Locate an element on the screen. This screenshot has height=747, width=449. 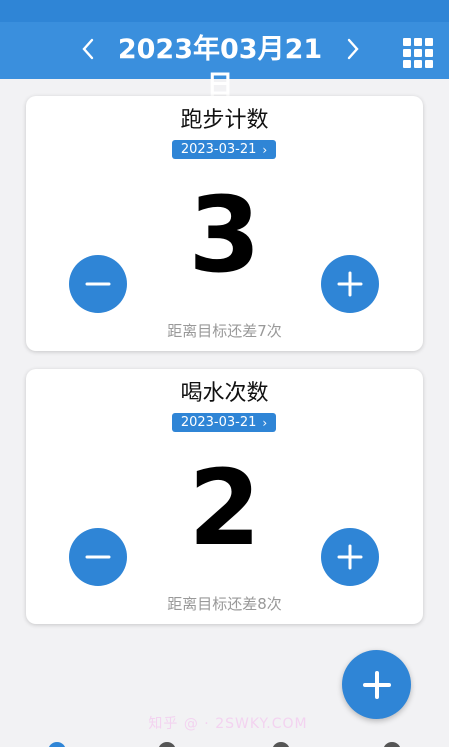
app-header: 2023年03月21日 is located at coordinates (224, 61).